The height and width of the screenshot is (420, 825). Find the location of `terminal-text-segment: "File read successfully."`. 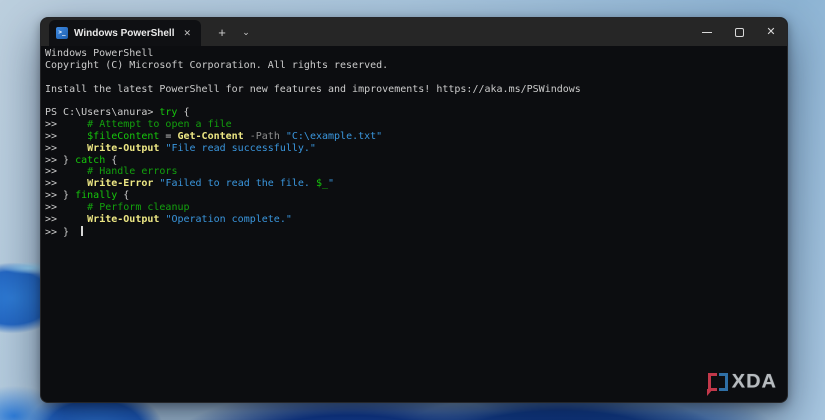

terminal-text-segment: "File read successfully." is located at coordinates (240, 148).